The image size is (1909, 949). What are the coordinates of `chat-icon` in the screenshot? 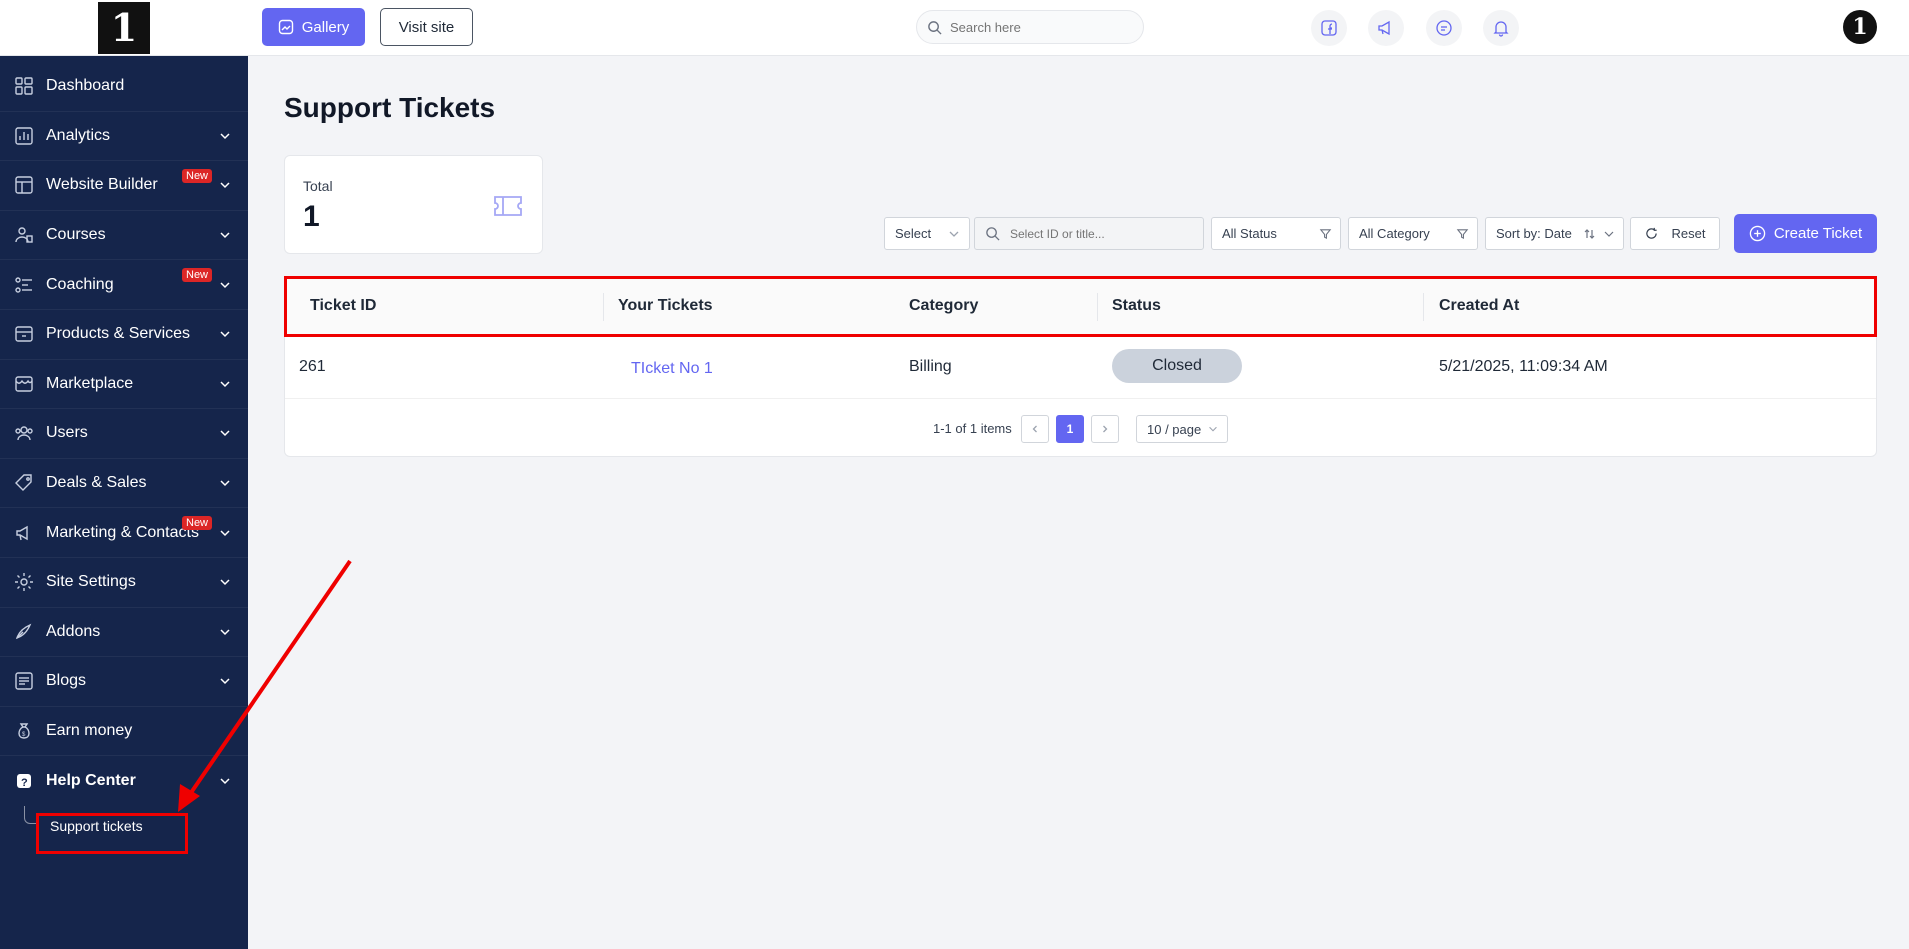 It's located at (1444, 28).